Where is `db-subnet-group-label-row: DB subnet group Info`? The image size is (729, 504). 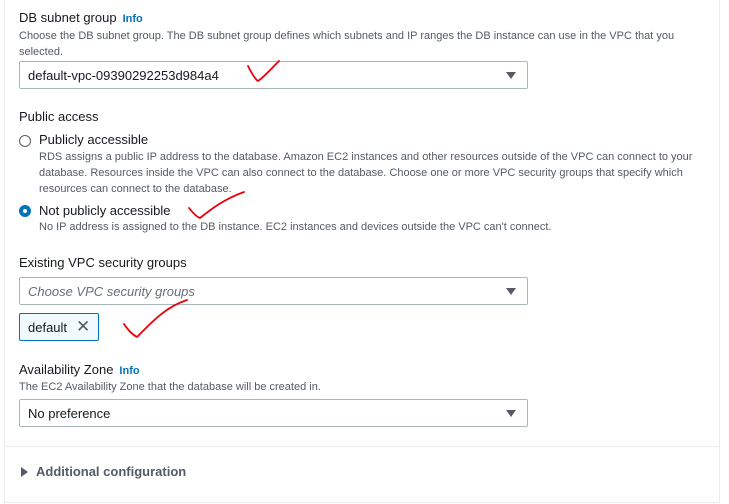
db-subnet-group-label-row: DB subnet group Info is located at coordinates (81, 17).